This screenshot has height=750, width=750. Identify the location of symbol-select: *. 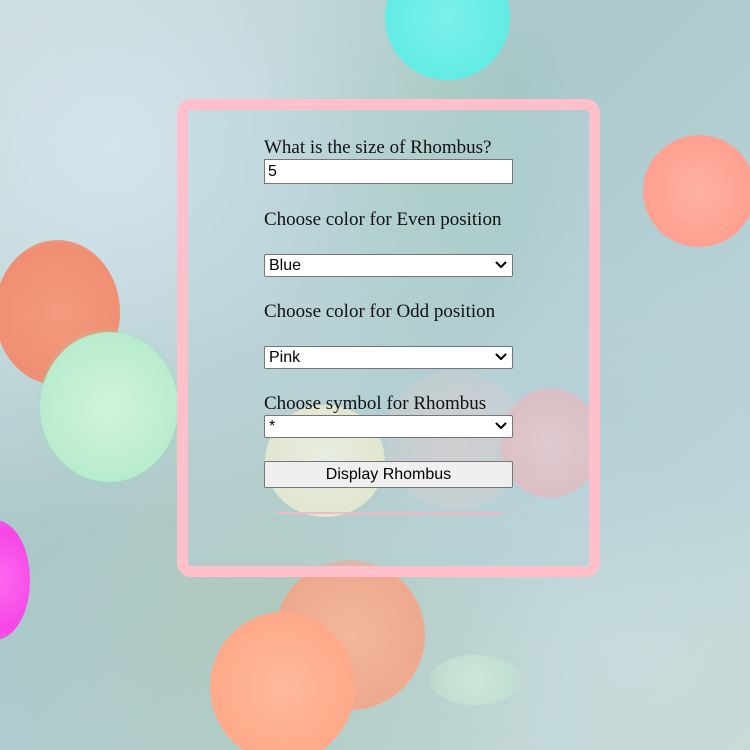
(388, 426).